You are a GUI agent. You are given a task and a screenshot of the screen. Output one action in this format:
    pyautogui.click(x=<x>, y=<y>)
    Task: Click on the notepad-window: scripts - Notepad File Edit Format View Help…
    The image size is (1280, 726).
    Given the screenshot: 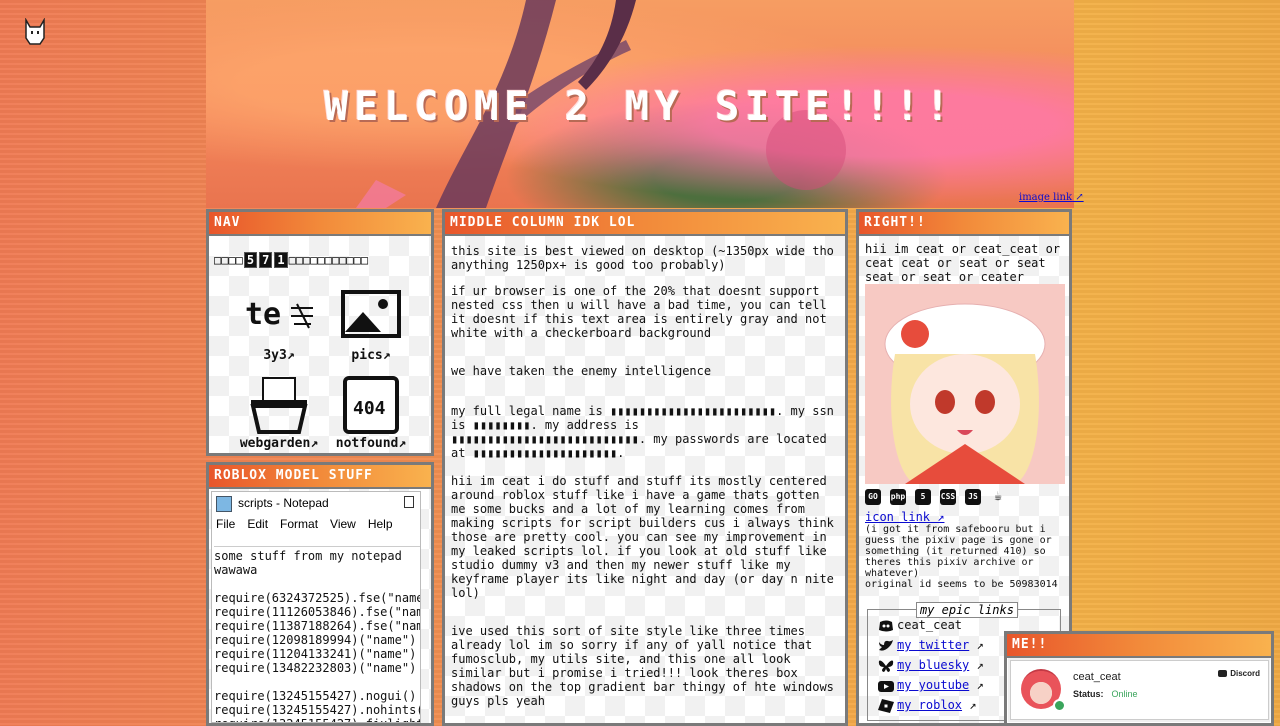 What is the action you would take?
    pyautogui.click(x=316, y=607)
    